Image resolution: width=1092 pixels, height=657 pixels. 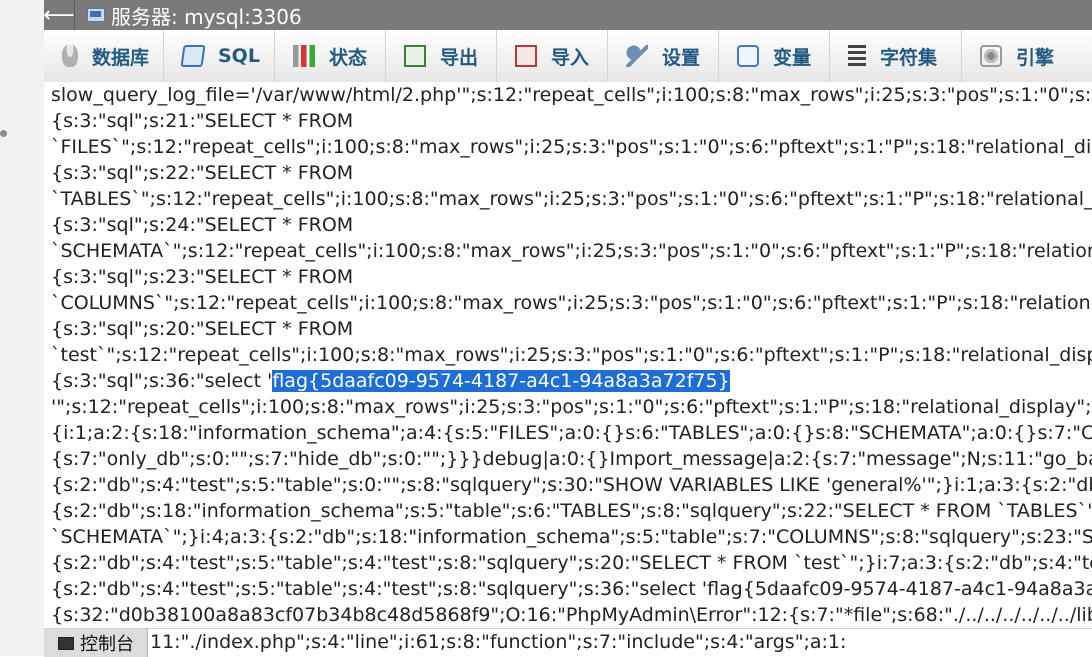 What do you see at coordinates (202, 225) in the screenshot?
I see `text-line: {s:3:"sql";s:24:"SELECT * FROM` at bounding box center [202, 225].